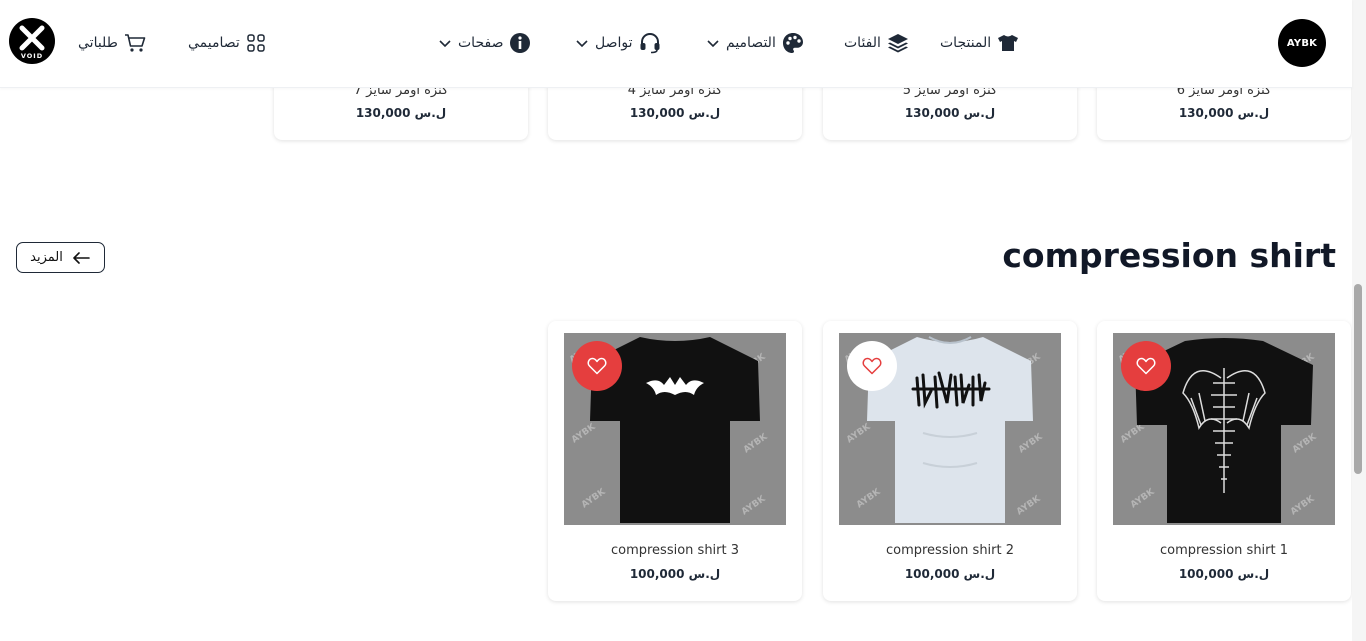 The height and width of the screenshot is (641, 1366). What do you see at coordinates (650, 43) in the screenshot?
I see `headset-icon` at bounding box center [650, 43].